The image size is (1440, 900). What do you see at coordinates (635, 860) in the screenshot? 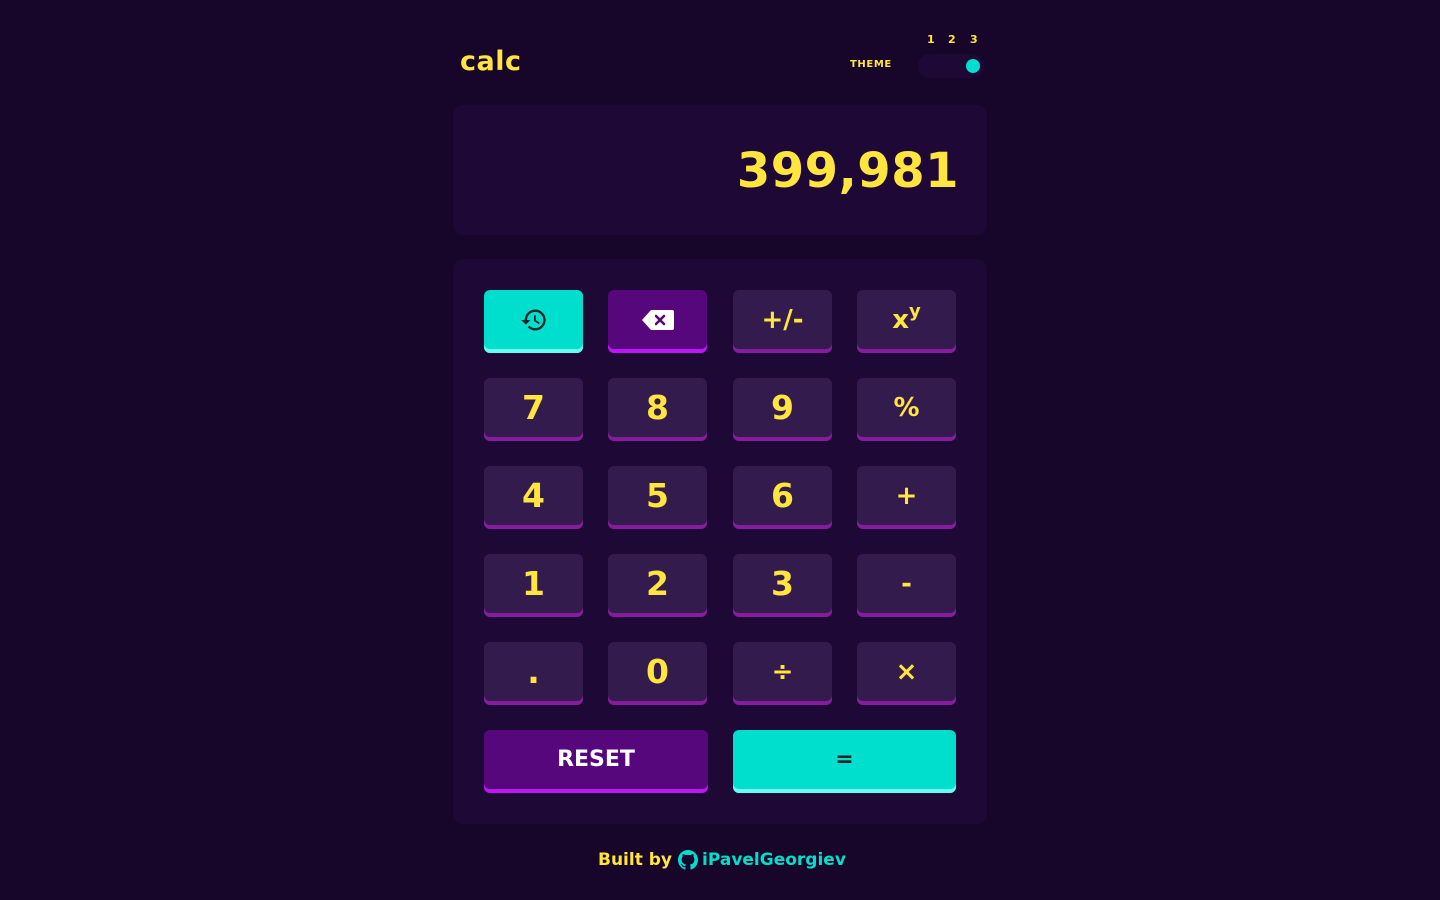
I see `footer-built-by: Built by` at bounding box center [635, 860].